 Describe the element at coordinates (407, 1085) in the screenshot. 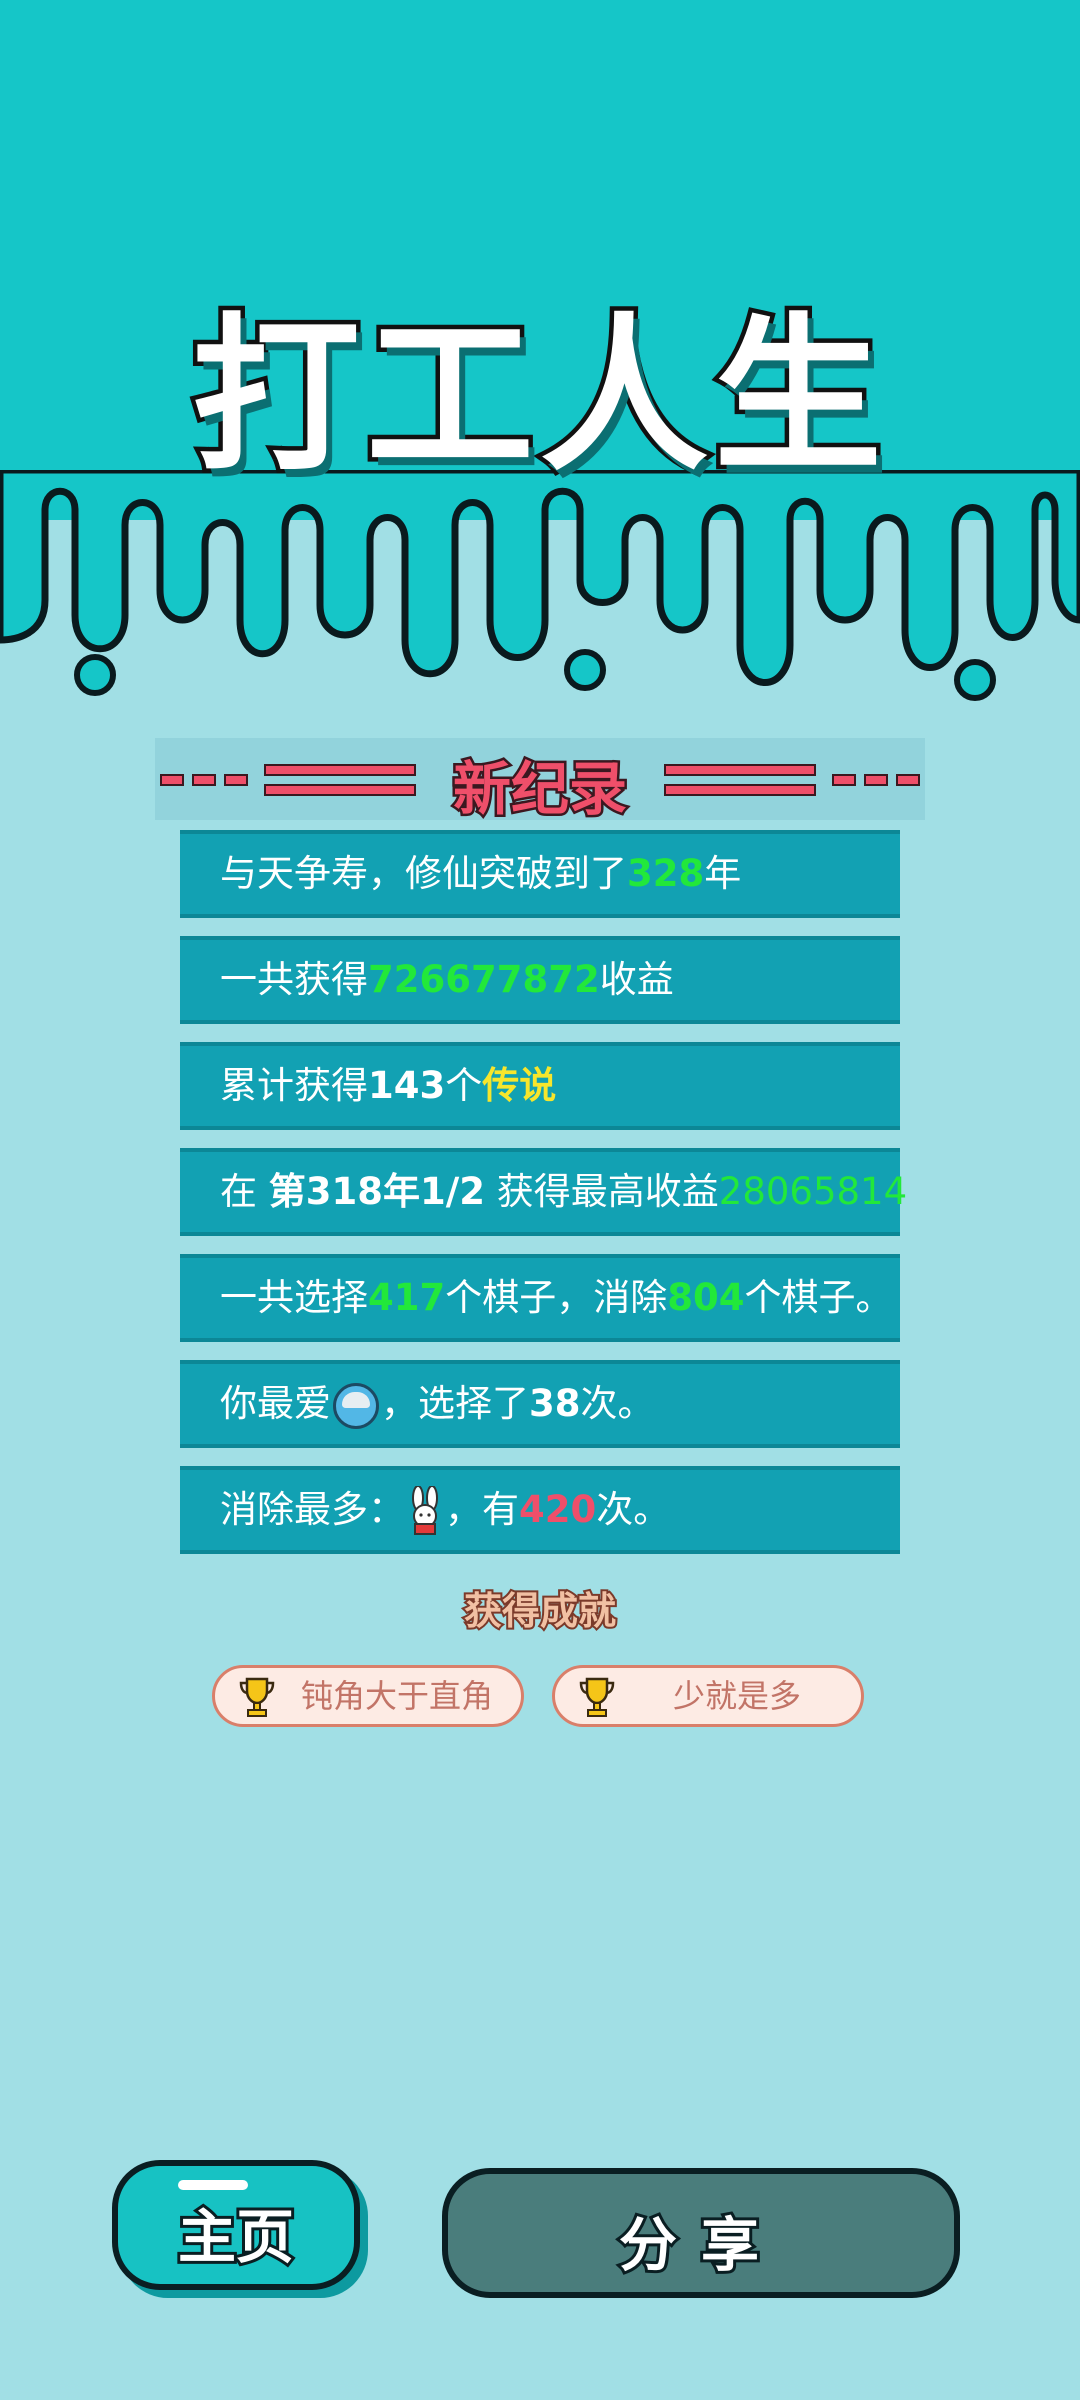

I see `stat-value: 143` at that location.